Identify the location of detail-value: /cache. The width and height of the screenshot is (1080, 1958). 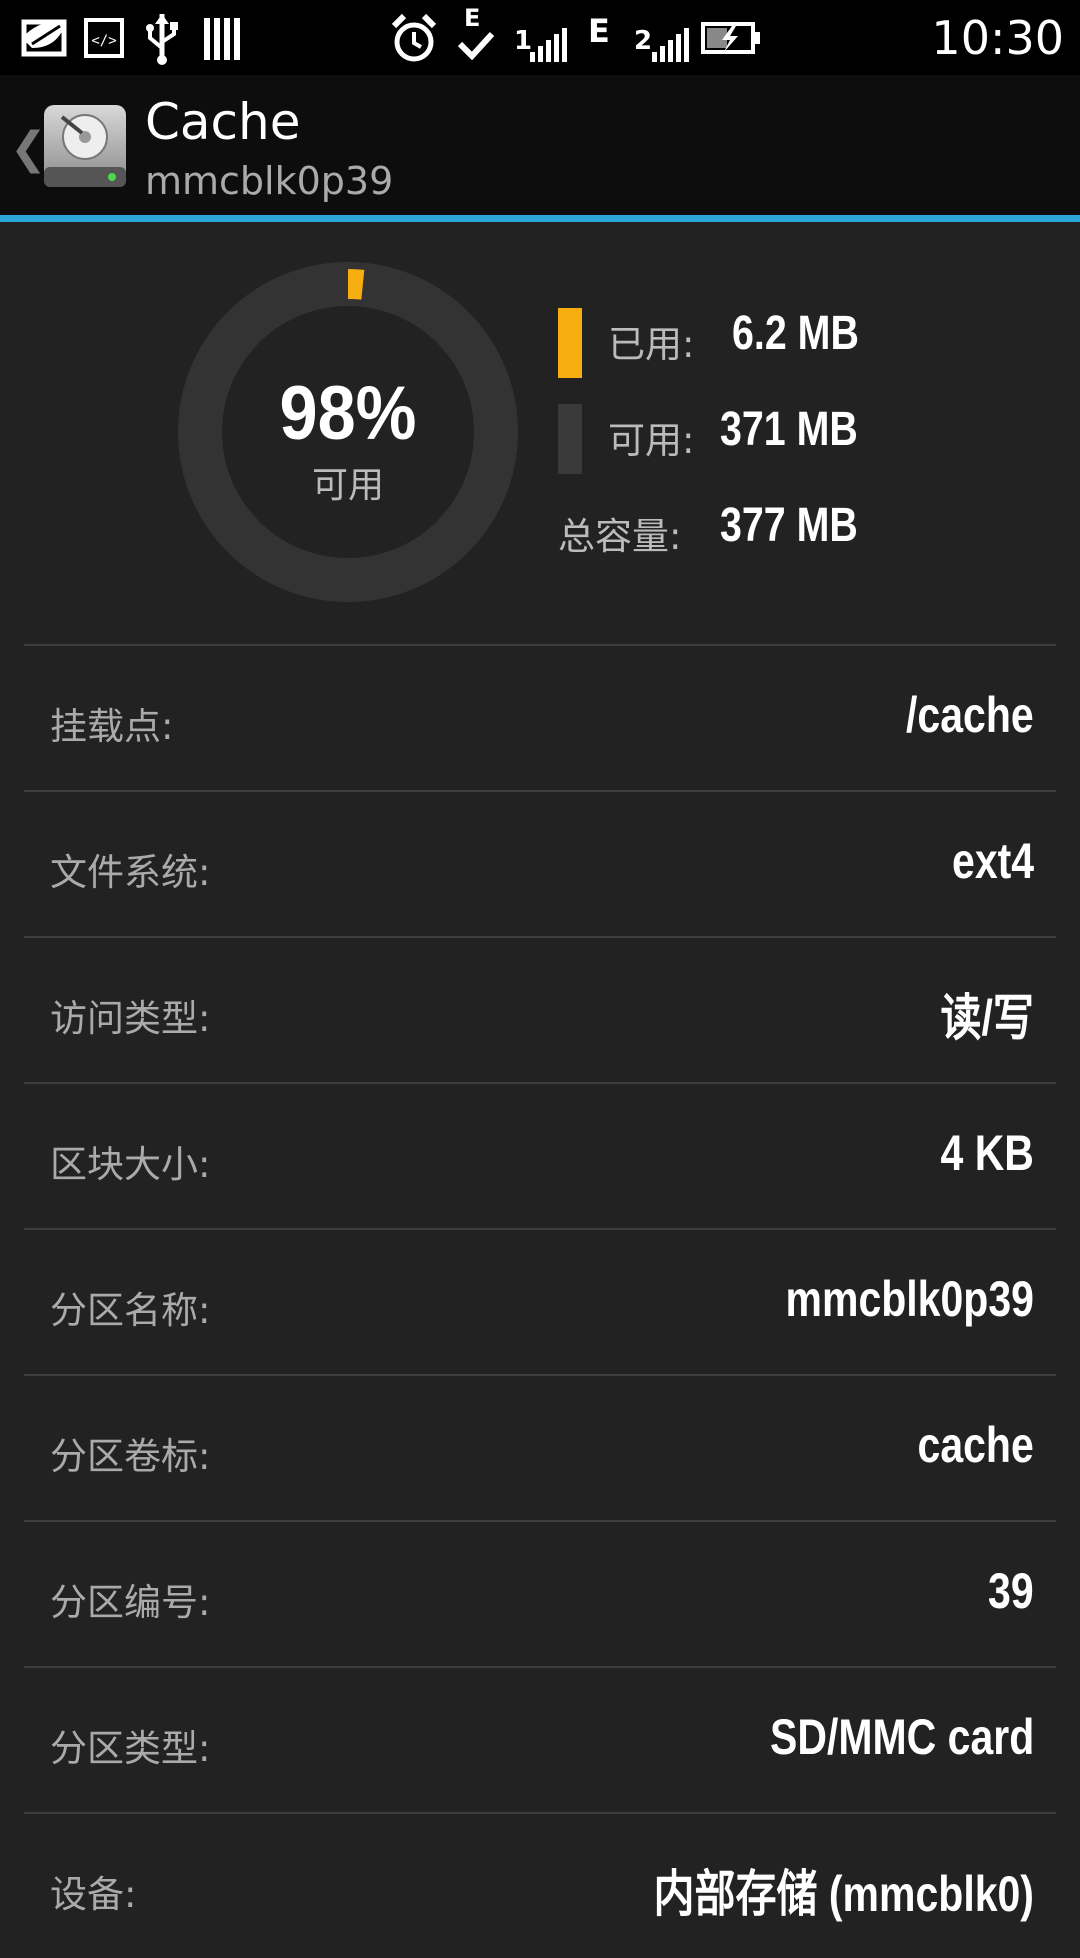
(970, 715).